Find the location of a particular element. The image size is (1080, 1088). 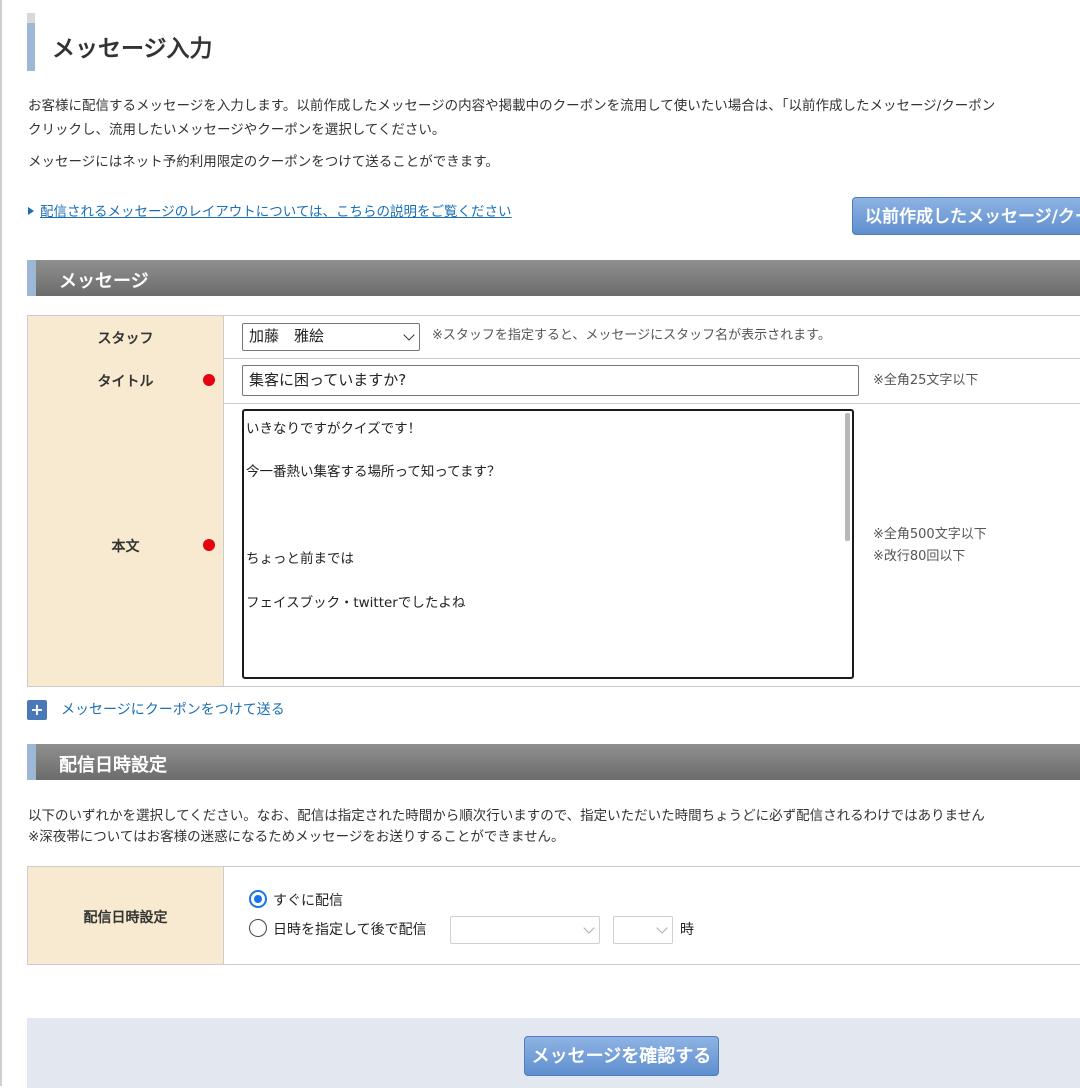

body-note-linebreaks: ※改行80回以下 is located at coordinates (919, 556).